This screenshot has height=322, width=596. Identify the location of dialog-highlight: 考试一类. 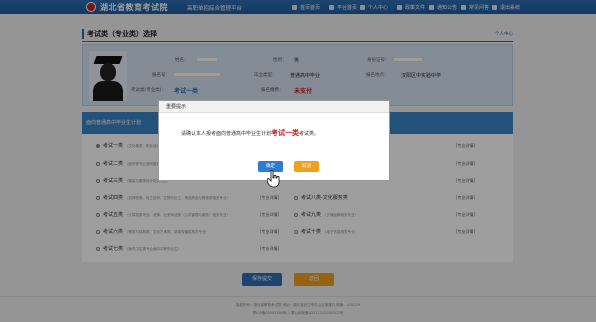
(285, 133).